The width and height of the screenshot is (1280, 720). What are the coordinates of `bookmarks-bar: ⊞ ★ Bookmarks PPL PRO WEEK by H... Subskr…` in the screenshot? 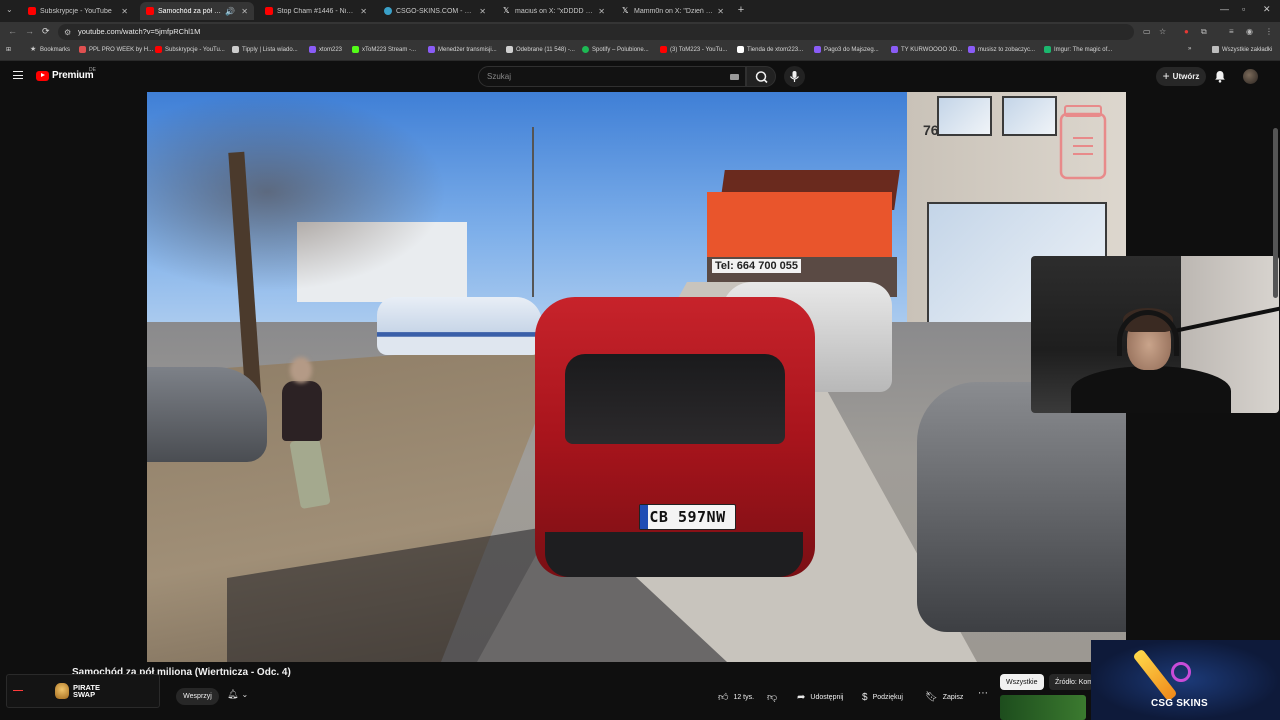 It's located at (640, 51).